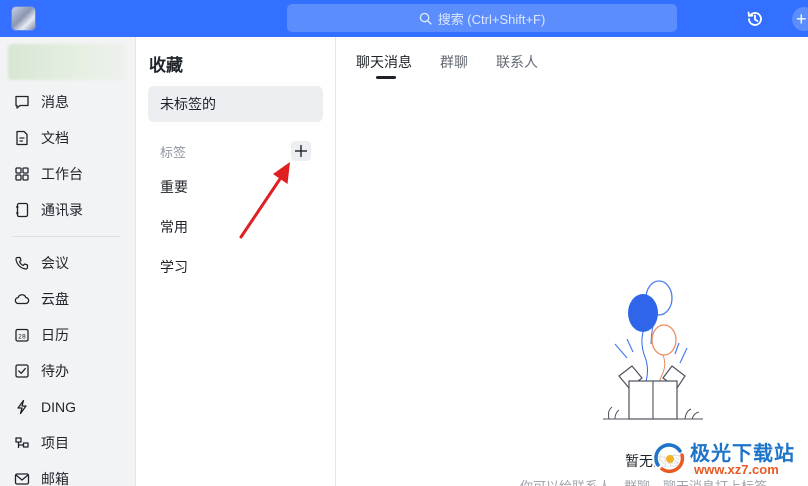 This screenshot has width=808, height=486. What do you see at coordinates (22, 138) in the screenshot?
I see `document-icon` at bounding box center [22, 138].